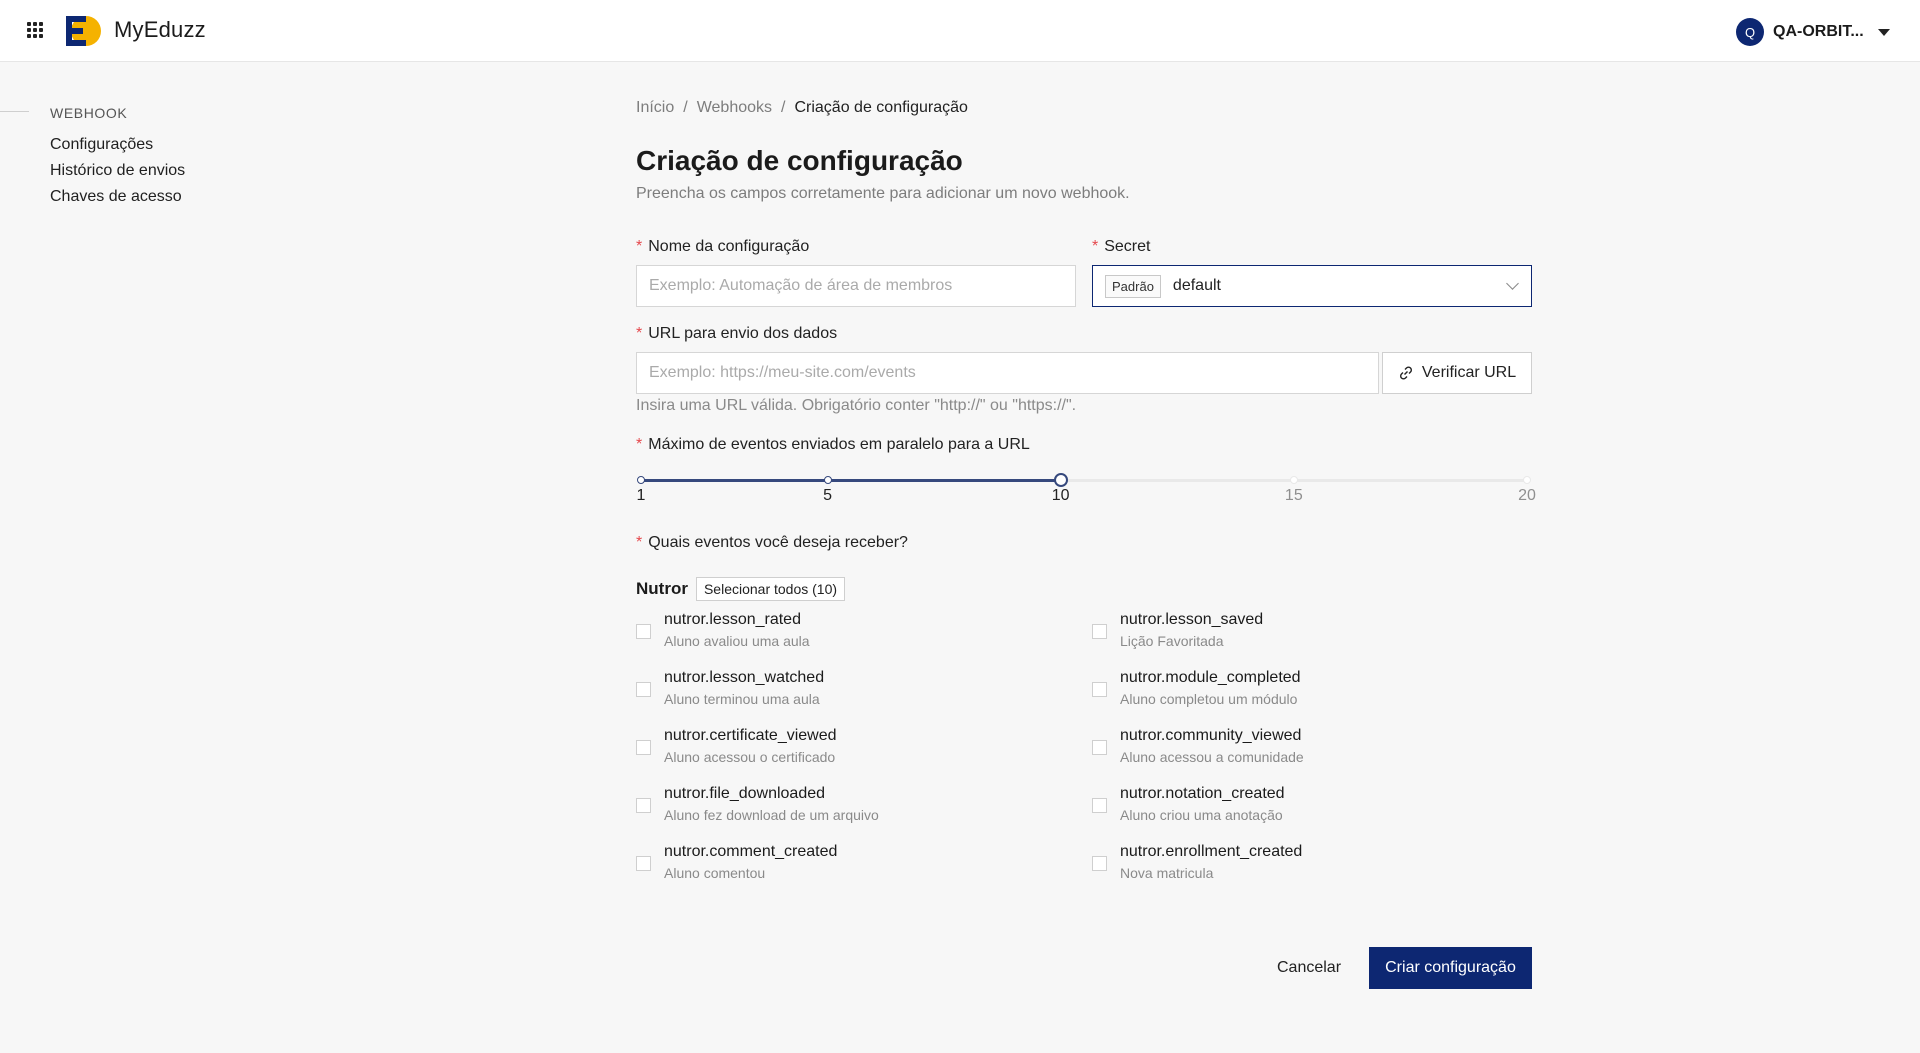  I want to click on verify-url-button: Verificar URL, so click(1457, 373).